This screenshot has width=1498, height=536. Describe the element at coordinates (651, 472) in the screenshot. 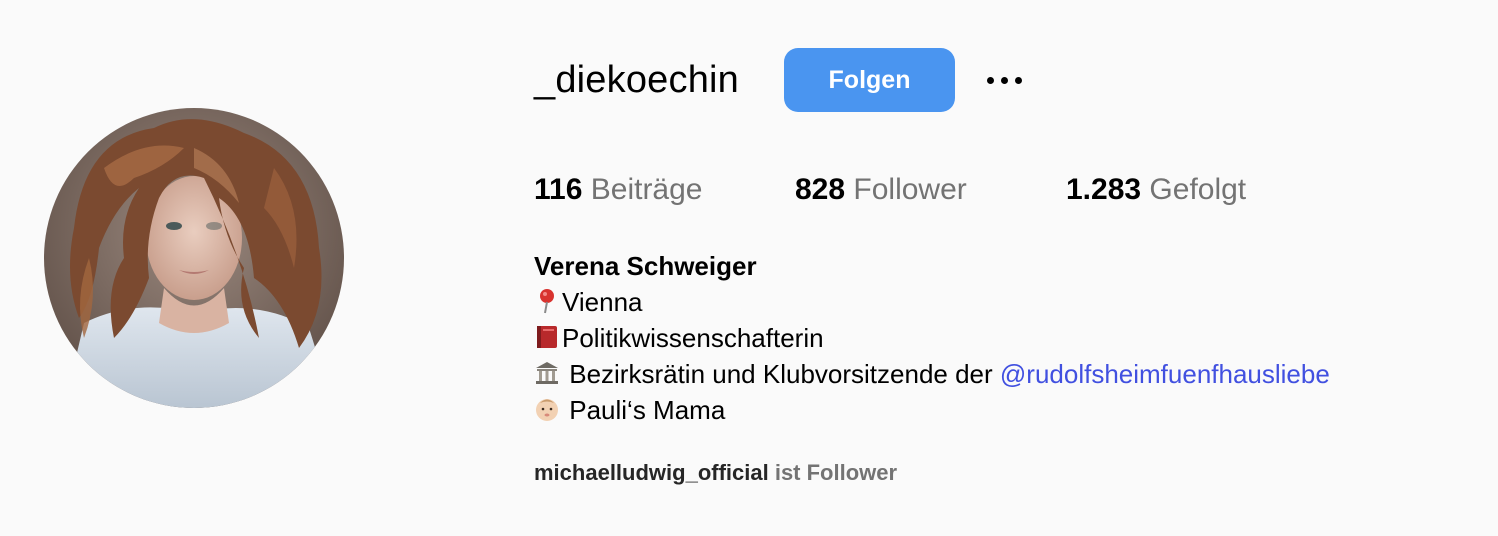

I see `followed-by-user-link: michaelludwig_official` at that location.